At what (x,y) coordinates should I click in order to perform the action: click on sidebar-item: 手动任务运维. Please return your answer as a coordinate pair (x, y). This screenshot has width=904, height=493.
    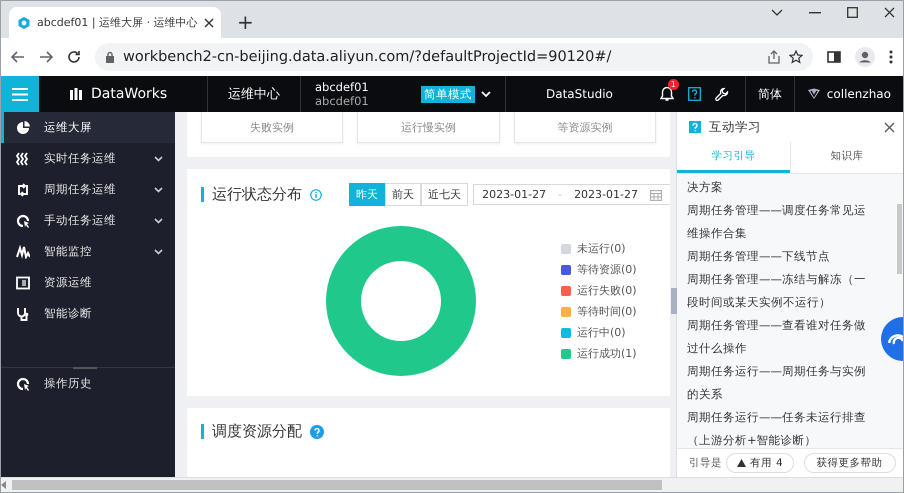
    Looking at the image, I should click on (88, 220).